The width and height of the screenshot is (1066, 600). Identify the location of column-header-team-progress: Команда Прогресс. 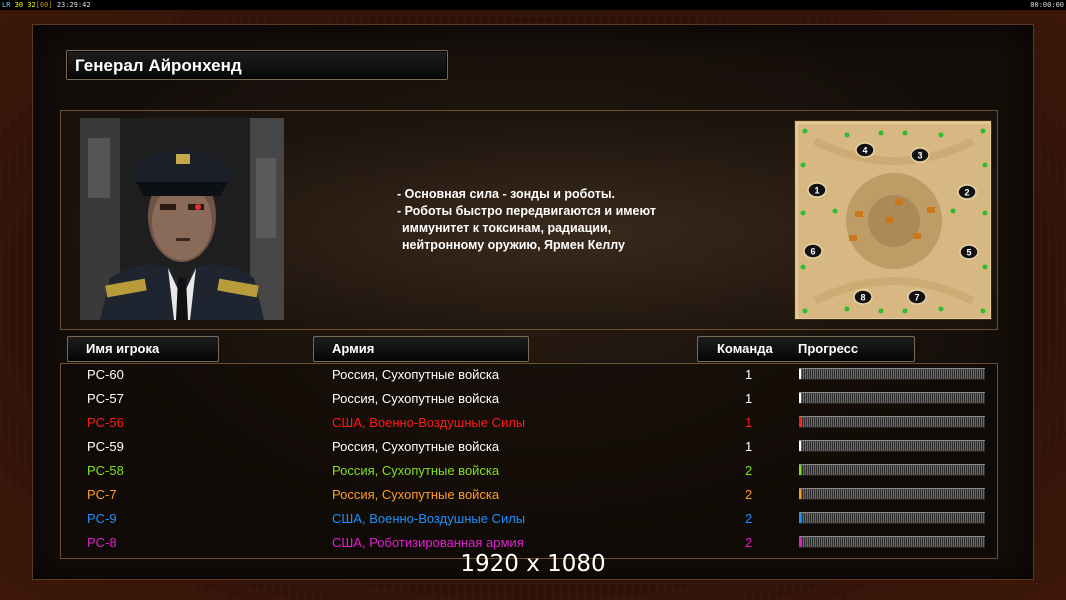
(806, 349).